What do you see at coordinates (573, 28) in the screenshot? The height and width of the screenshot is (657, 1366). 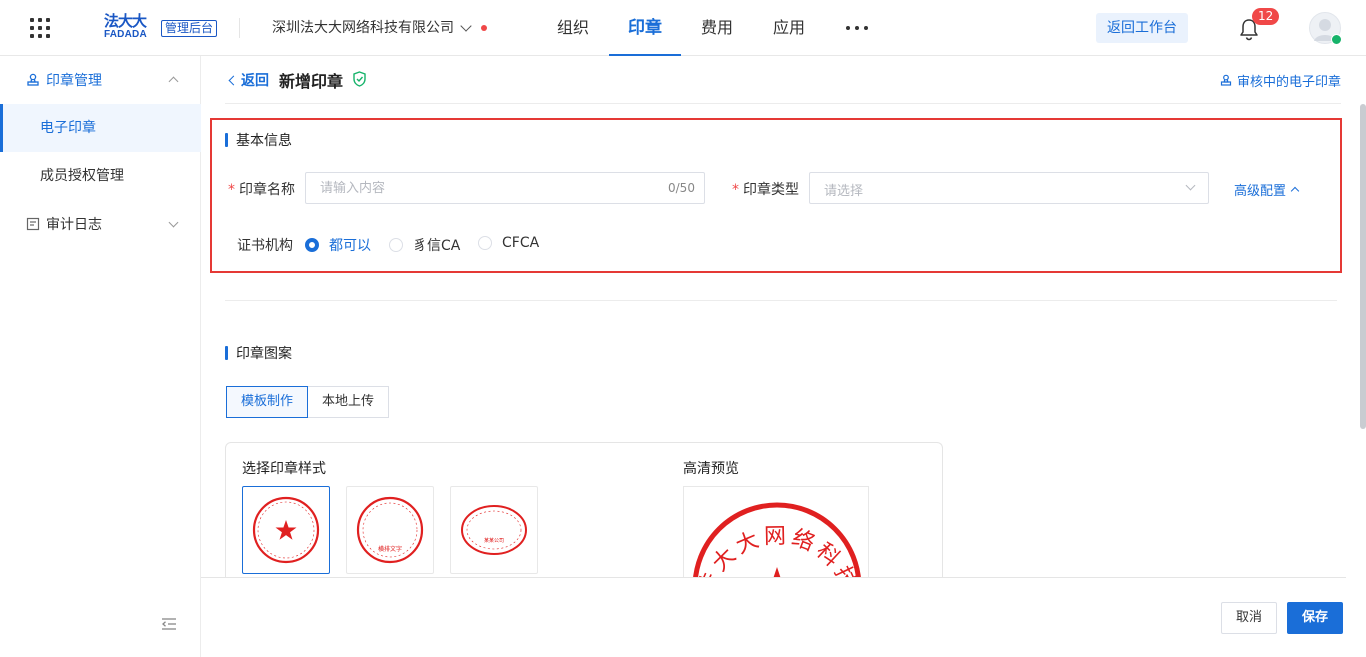 I see `nav-org: 组织` at bounding box center [573, 28].